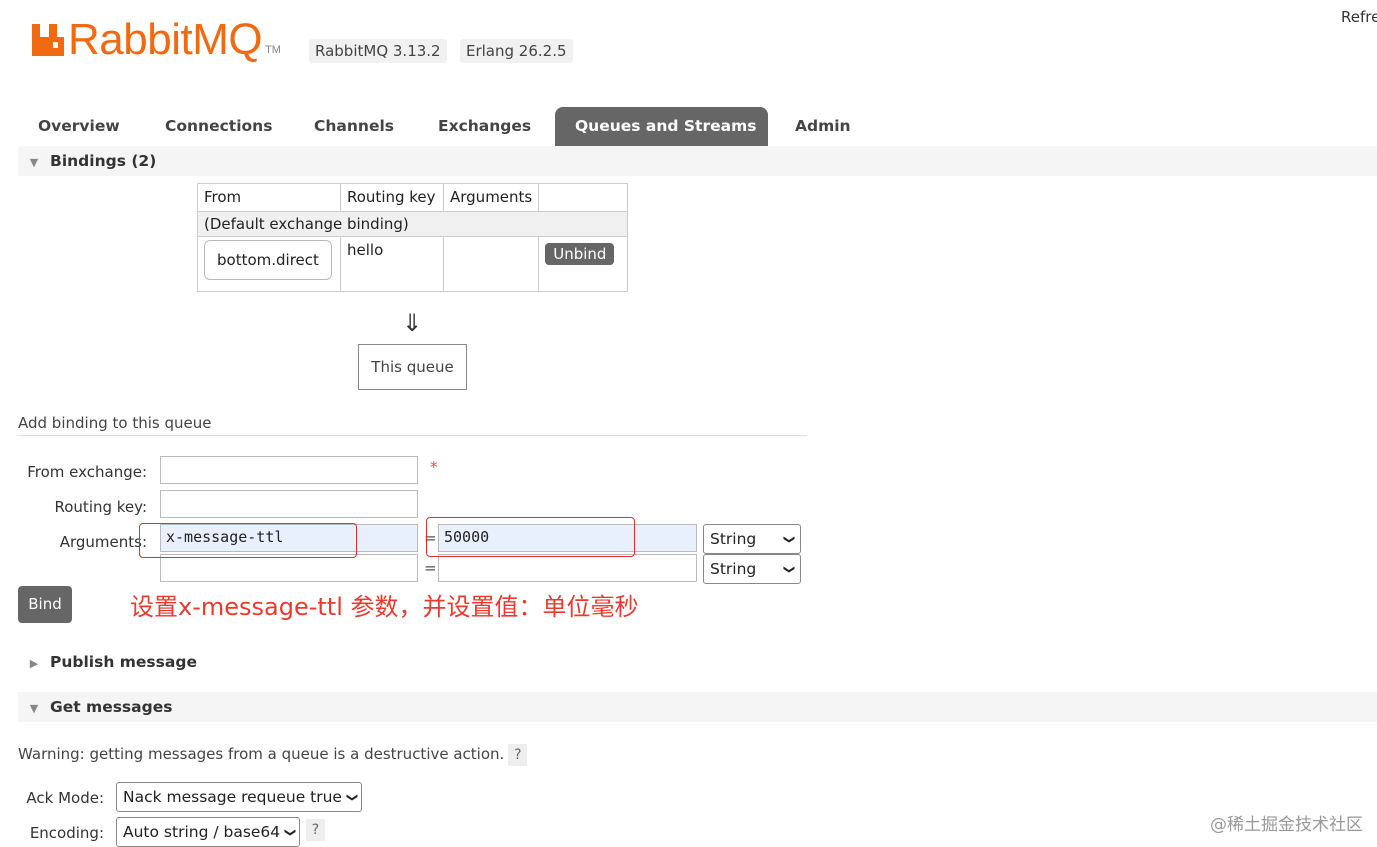 This screenshot has height=847, width=1377. What do you see at coordinates (273, 50) in the screenshot?
I see `logo-tm: TM` at bounding box center [273, 50].